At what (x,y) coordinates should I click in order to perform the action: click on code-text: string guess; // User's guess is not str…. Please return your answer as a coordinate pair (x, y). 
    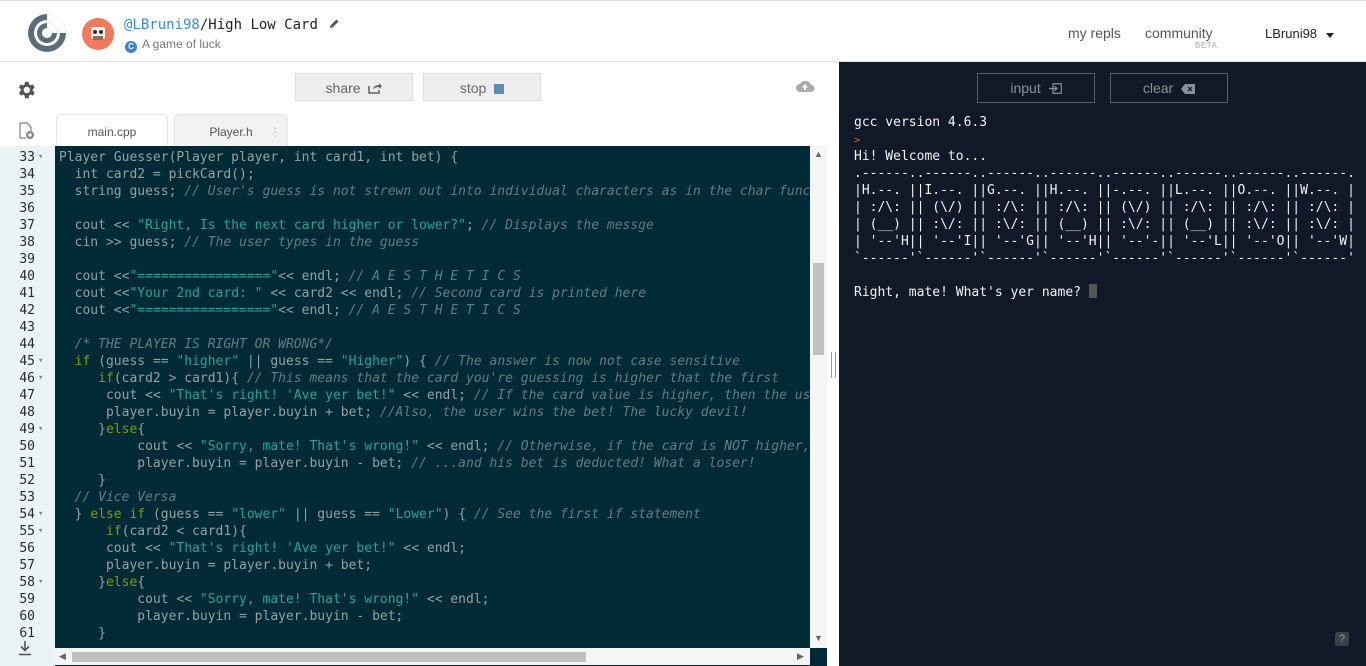
    Looking at the image, I should click on (442, 191).